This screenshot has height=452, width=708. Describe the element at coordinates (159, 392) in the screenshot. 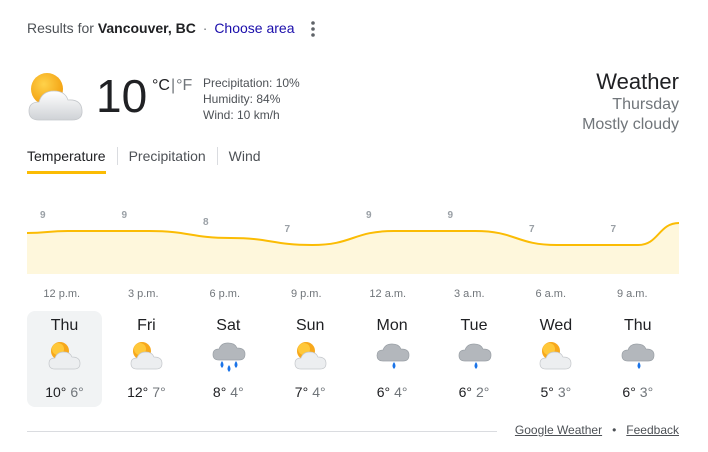

I see `low-temp: 7°` at that location.